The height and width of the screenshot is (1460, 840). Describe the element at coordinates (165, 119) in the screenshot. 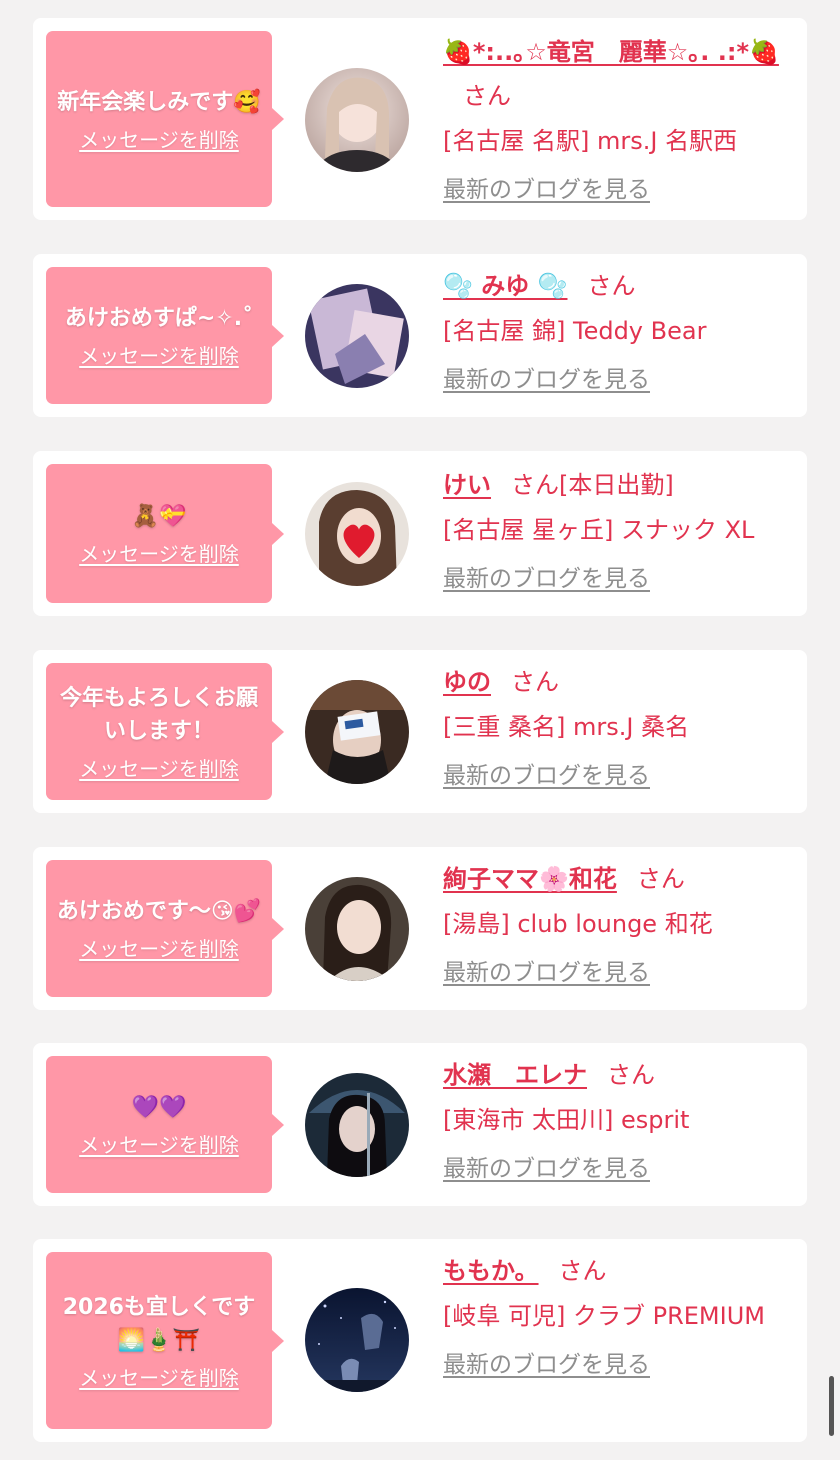

I see `message-bubble: 新年会楽しみです🥰 メッセージを削除` at that location.